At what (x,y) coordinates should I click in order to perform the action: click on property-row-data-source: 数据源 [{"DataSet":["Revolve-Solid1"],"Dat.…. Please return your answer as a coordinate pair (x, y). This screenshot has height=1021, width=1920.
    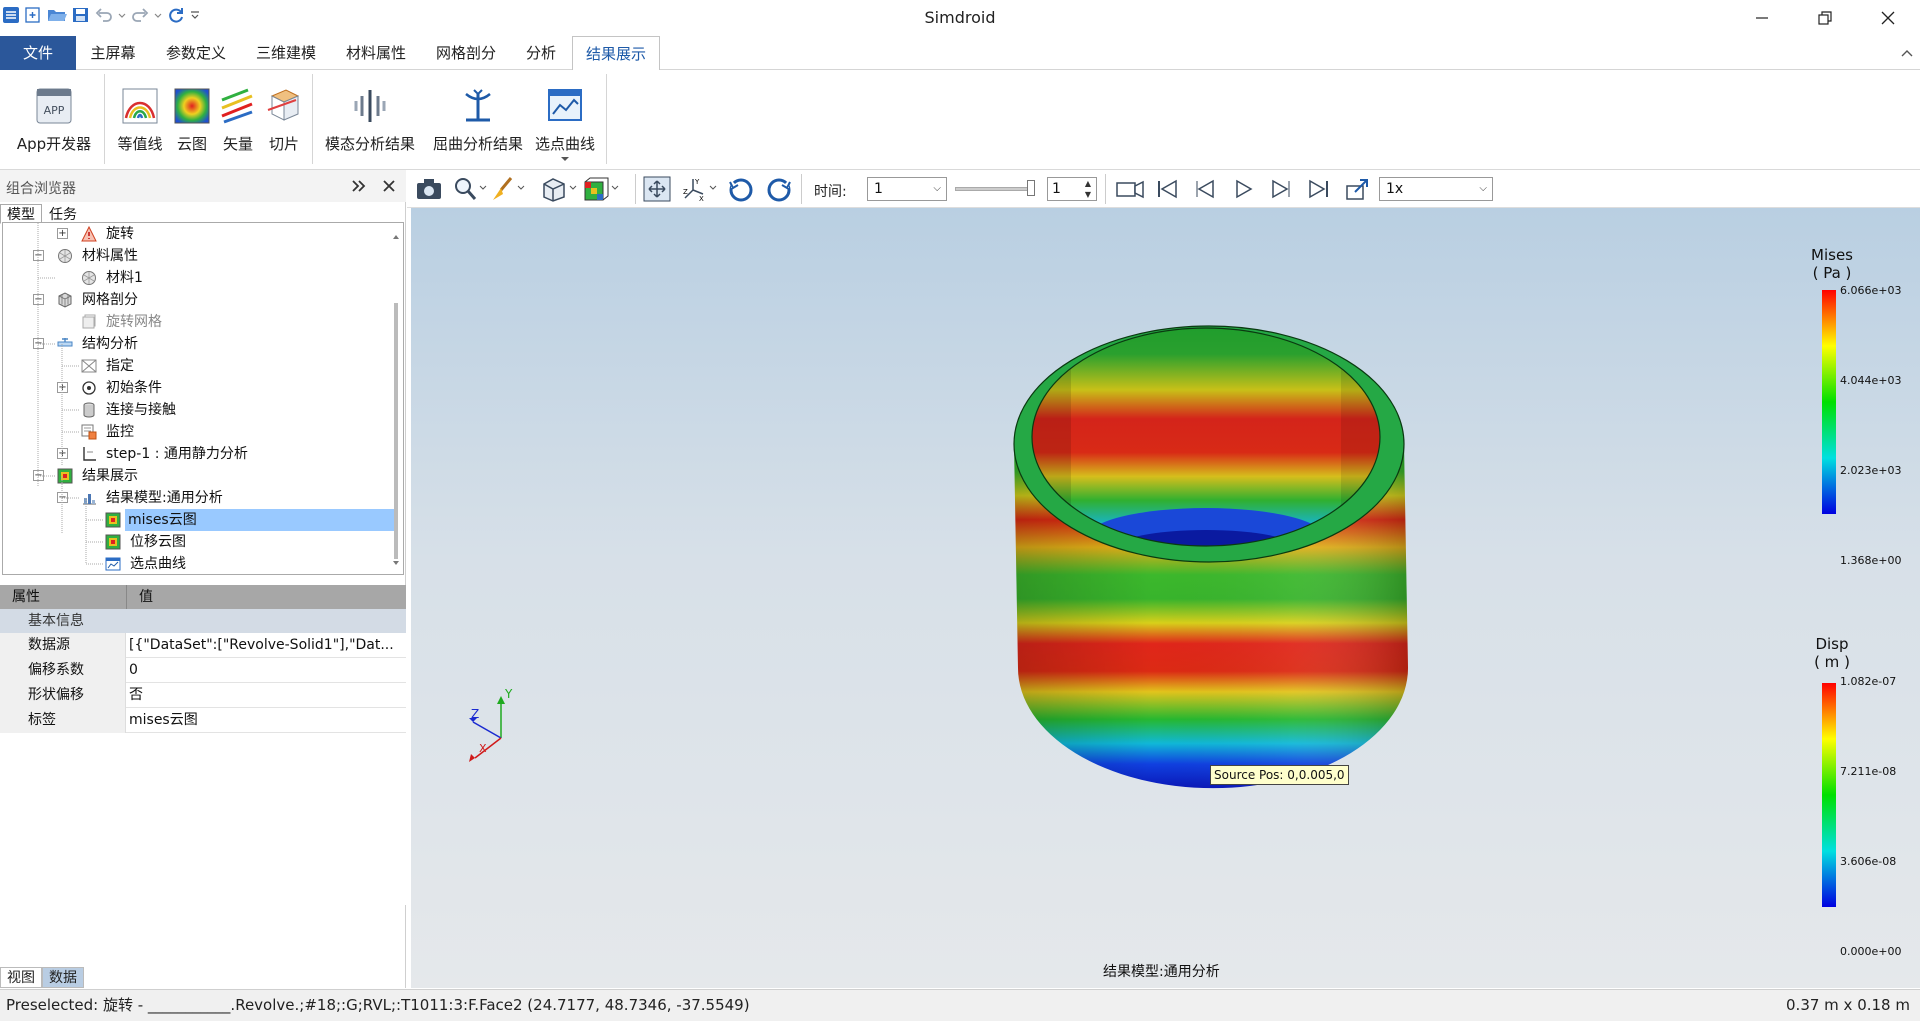
    Looking at the image, I should click on (203, 645).